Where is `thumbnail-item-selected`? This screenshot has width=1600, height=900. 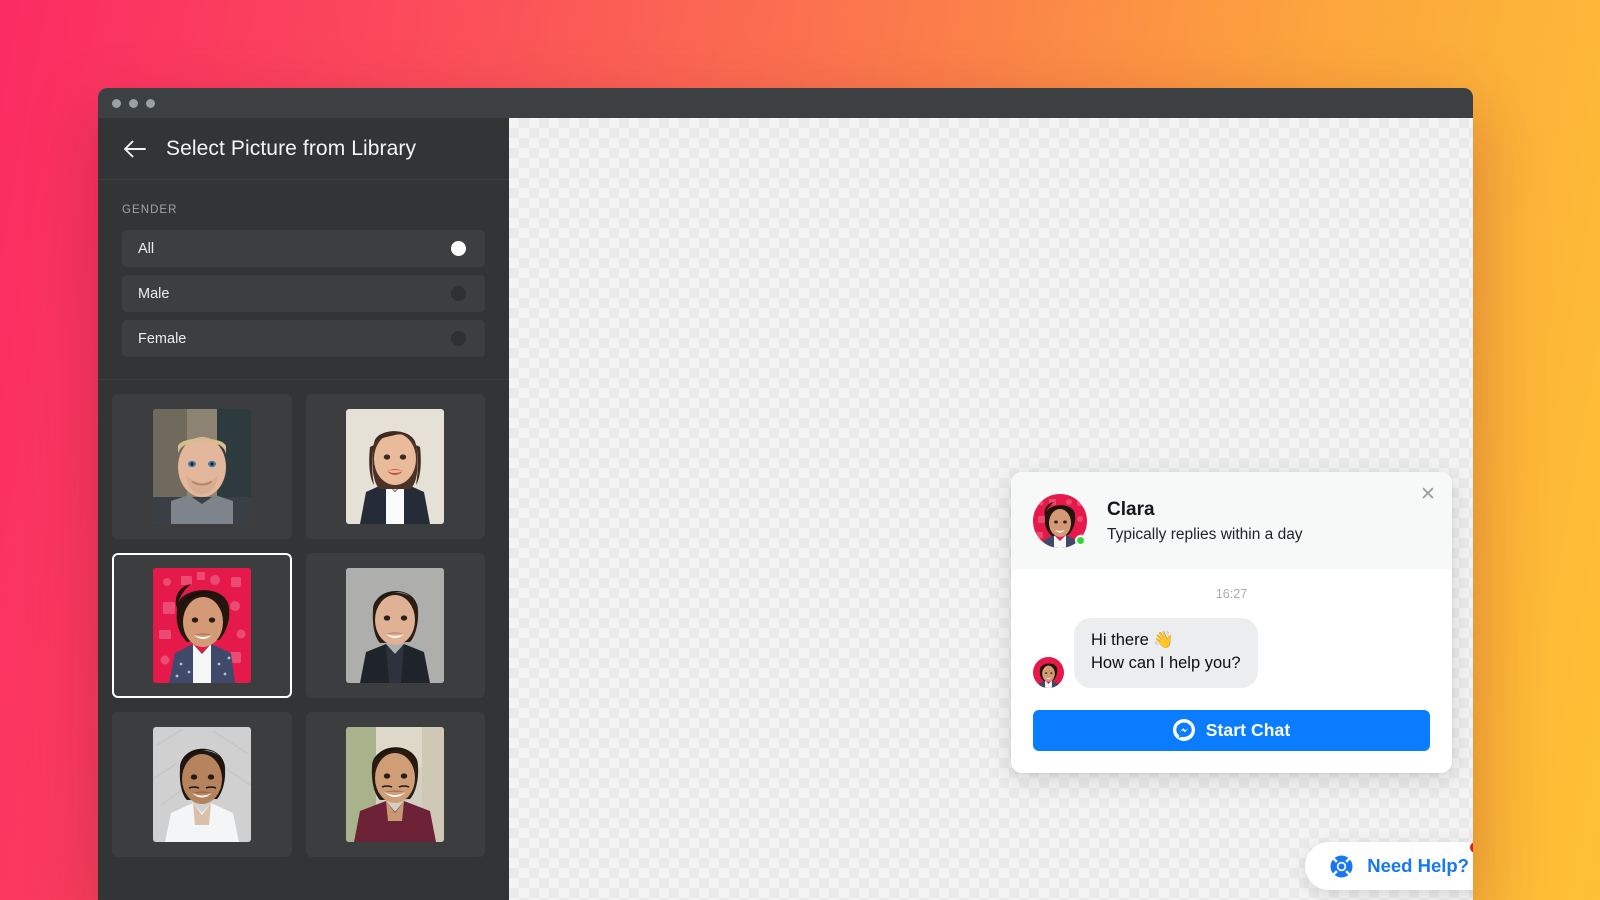
thumbnail-item-selected is located at coordinates (202, 625).